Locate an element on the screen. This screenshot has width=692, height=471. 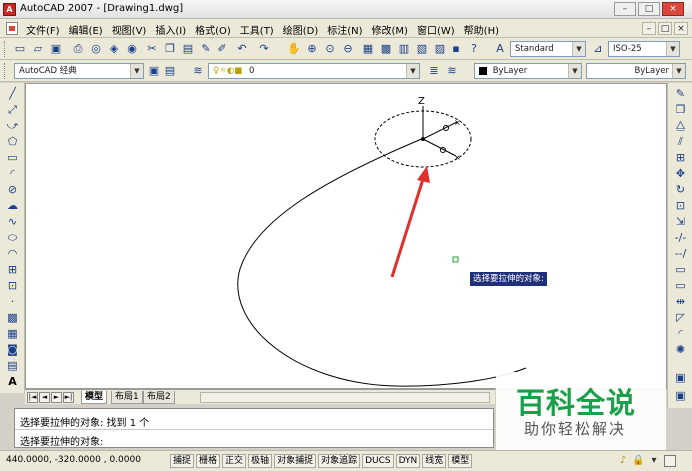
menu-dimension: 标注(N) is located at coordinates (344, 29).